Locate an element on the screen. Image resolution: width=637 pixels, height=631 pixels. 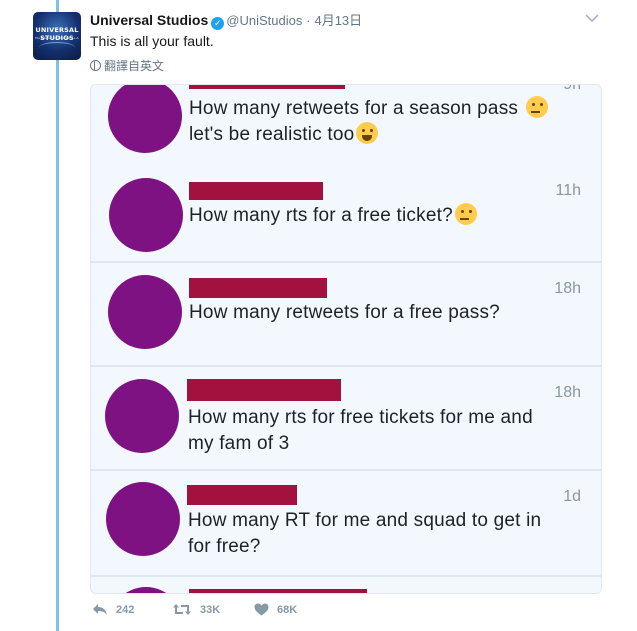
card-message: How many rts for a free ticket? is located at coordinates (380, 216).